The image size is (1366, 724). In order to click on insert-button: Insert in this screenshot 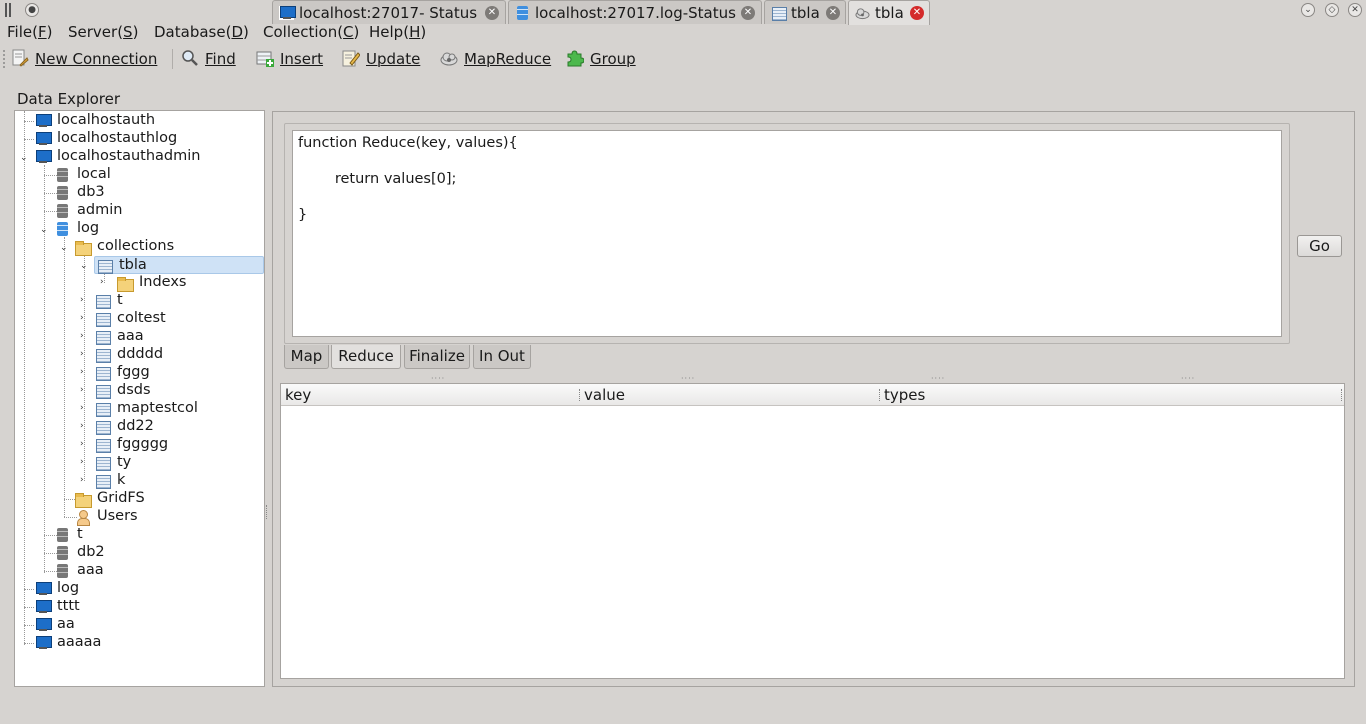, I will do `click(291, 59)`.